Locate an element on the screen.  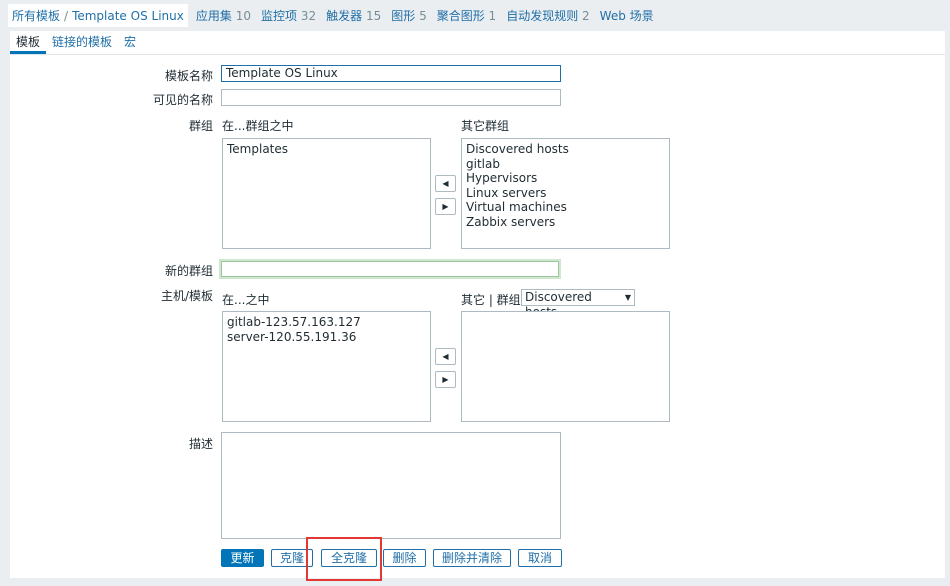
nav-graphs: 图形 5 is located at coordinates (408, 15).